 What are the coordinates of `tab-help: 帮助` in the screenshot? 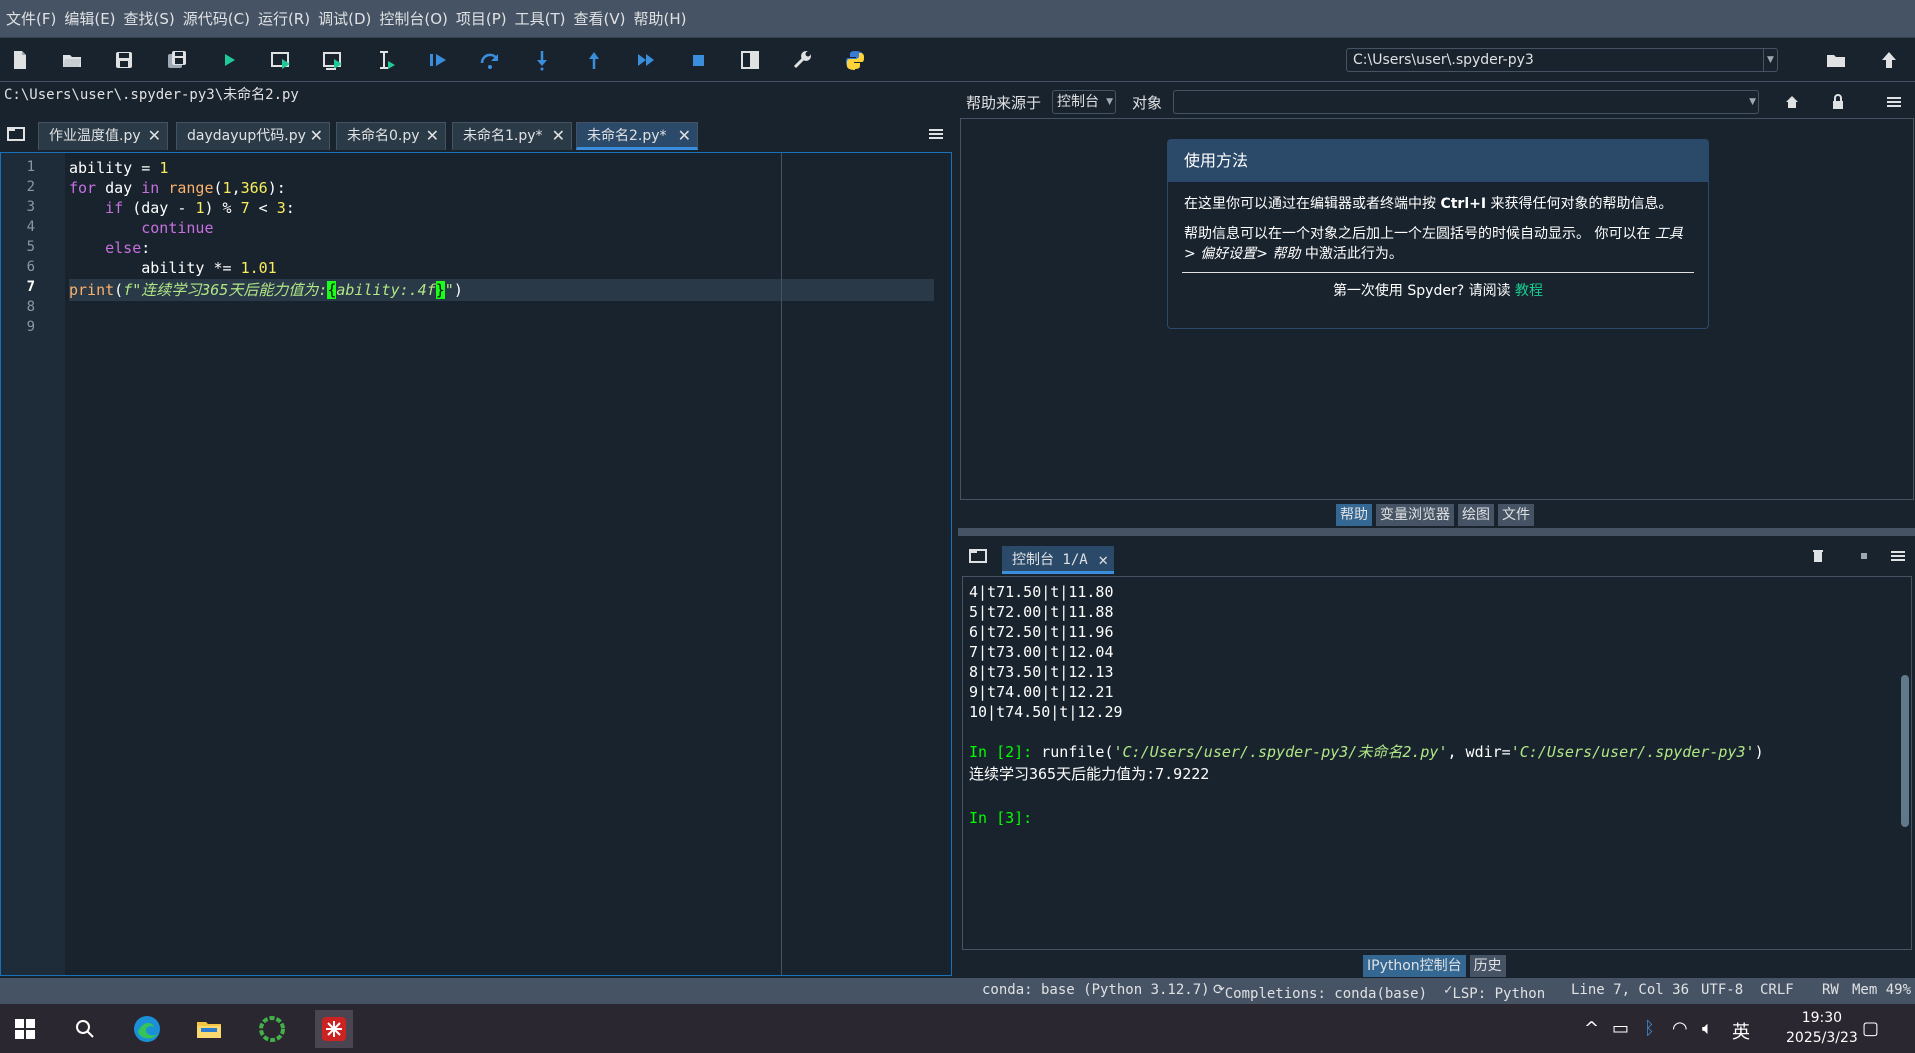 It's located at (1354, 515).